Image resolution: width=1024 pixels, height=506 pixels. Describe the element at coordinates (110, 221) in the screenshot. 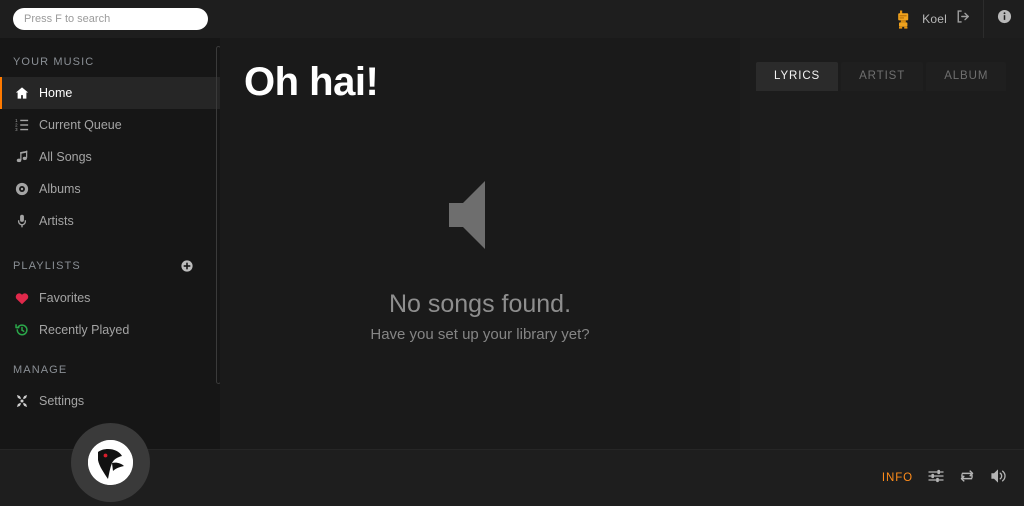

I see `sidebar-item-artists: Artists` at that location.